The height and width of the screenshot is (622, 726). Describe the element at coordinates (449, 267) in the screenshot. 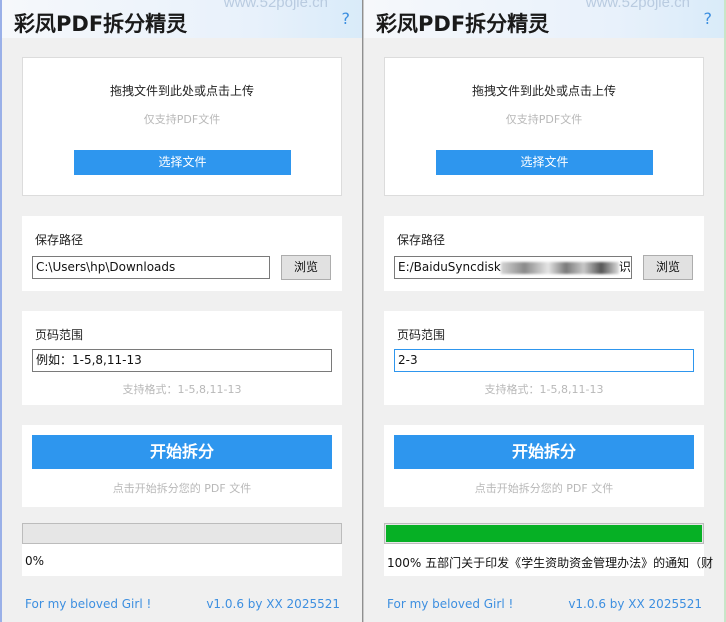

I see `save-path-value: E:/BaiduSyncdisk` at that location.